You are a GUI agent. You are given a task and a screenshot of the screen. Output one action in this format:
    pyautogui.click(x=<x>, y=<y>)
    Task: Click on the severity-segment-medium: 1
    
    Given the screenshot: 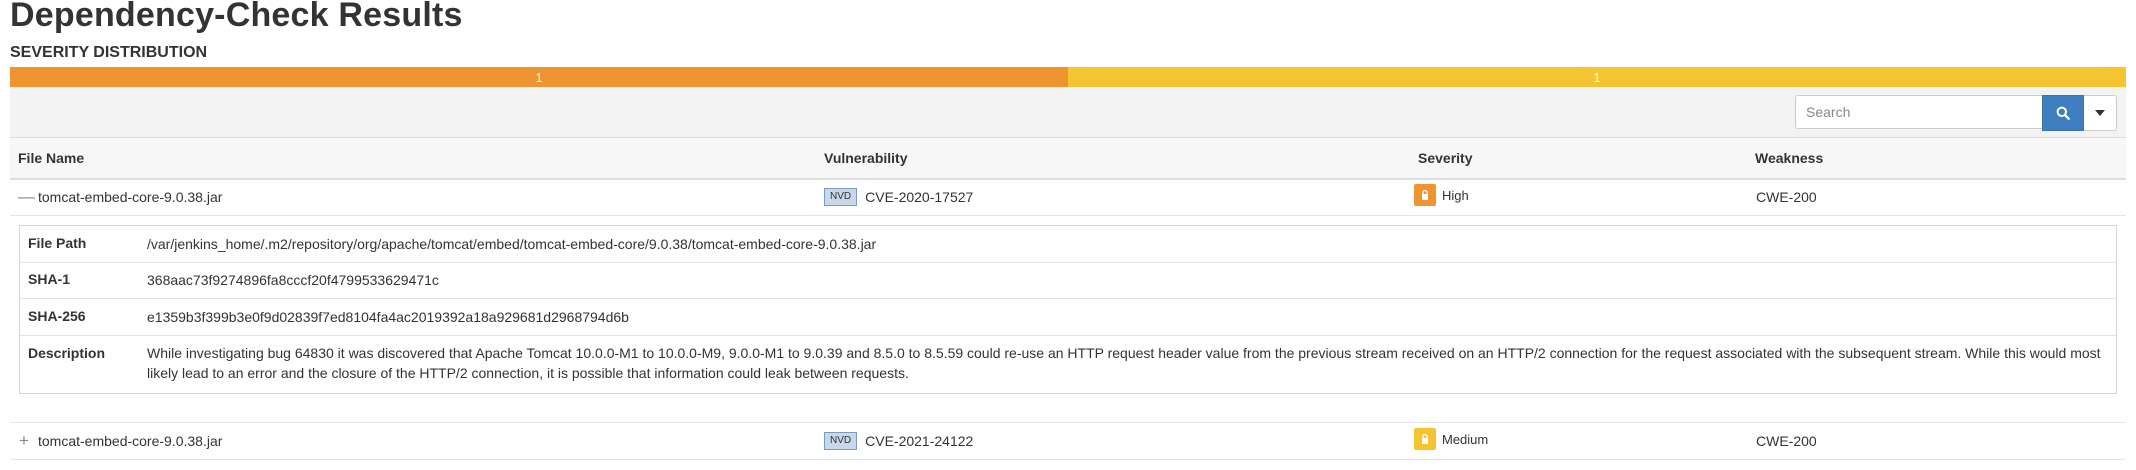 What is the action you would take?
    pyautogui.click(x=1597, y=77)
    